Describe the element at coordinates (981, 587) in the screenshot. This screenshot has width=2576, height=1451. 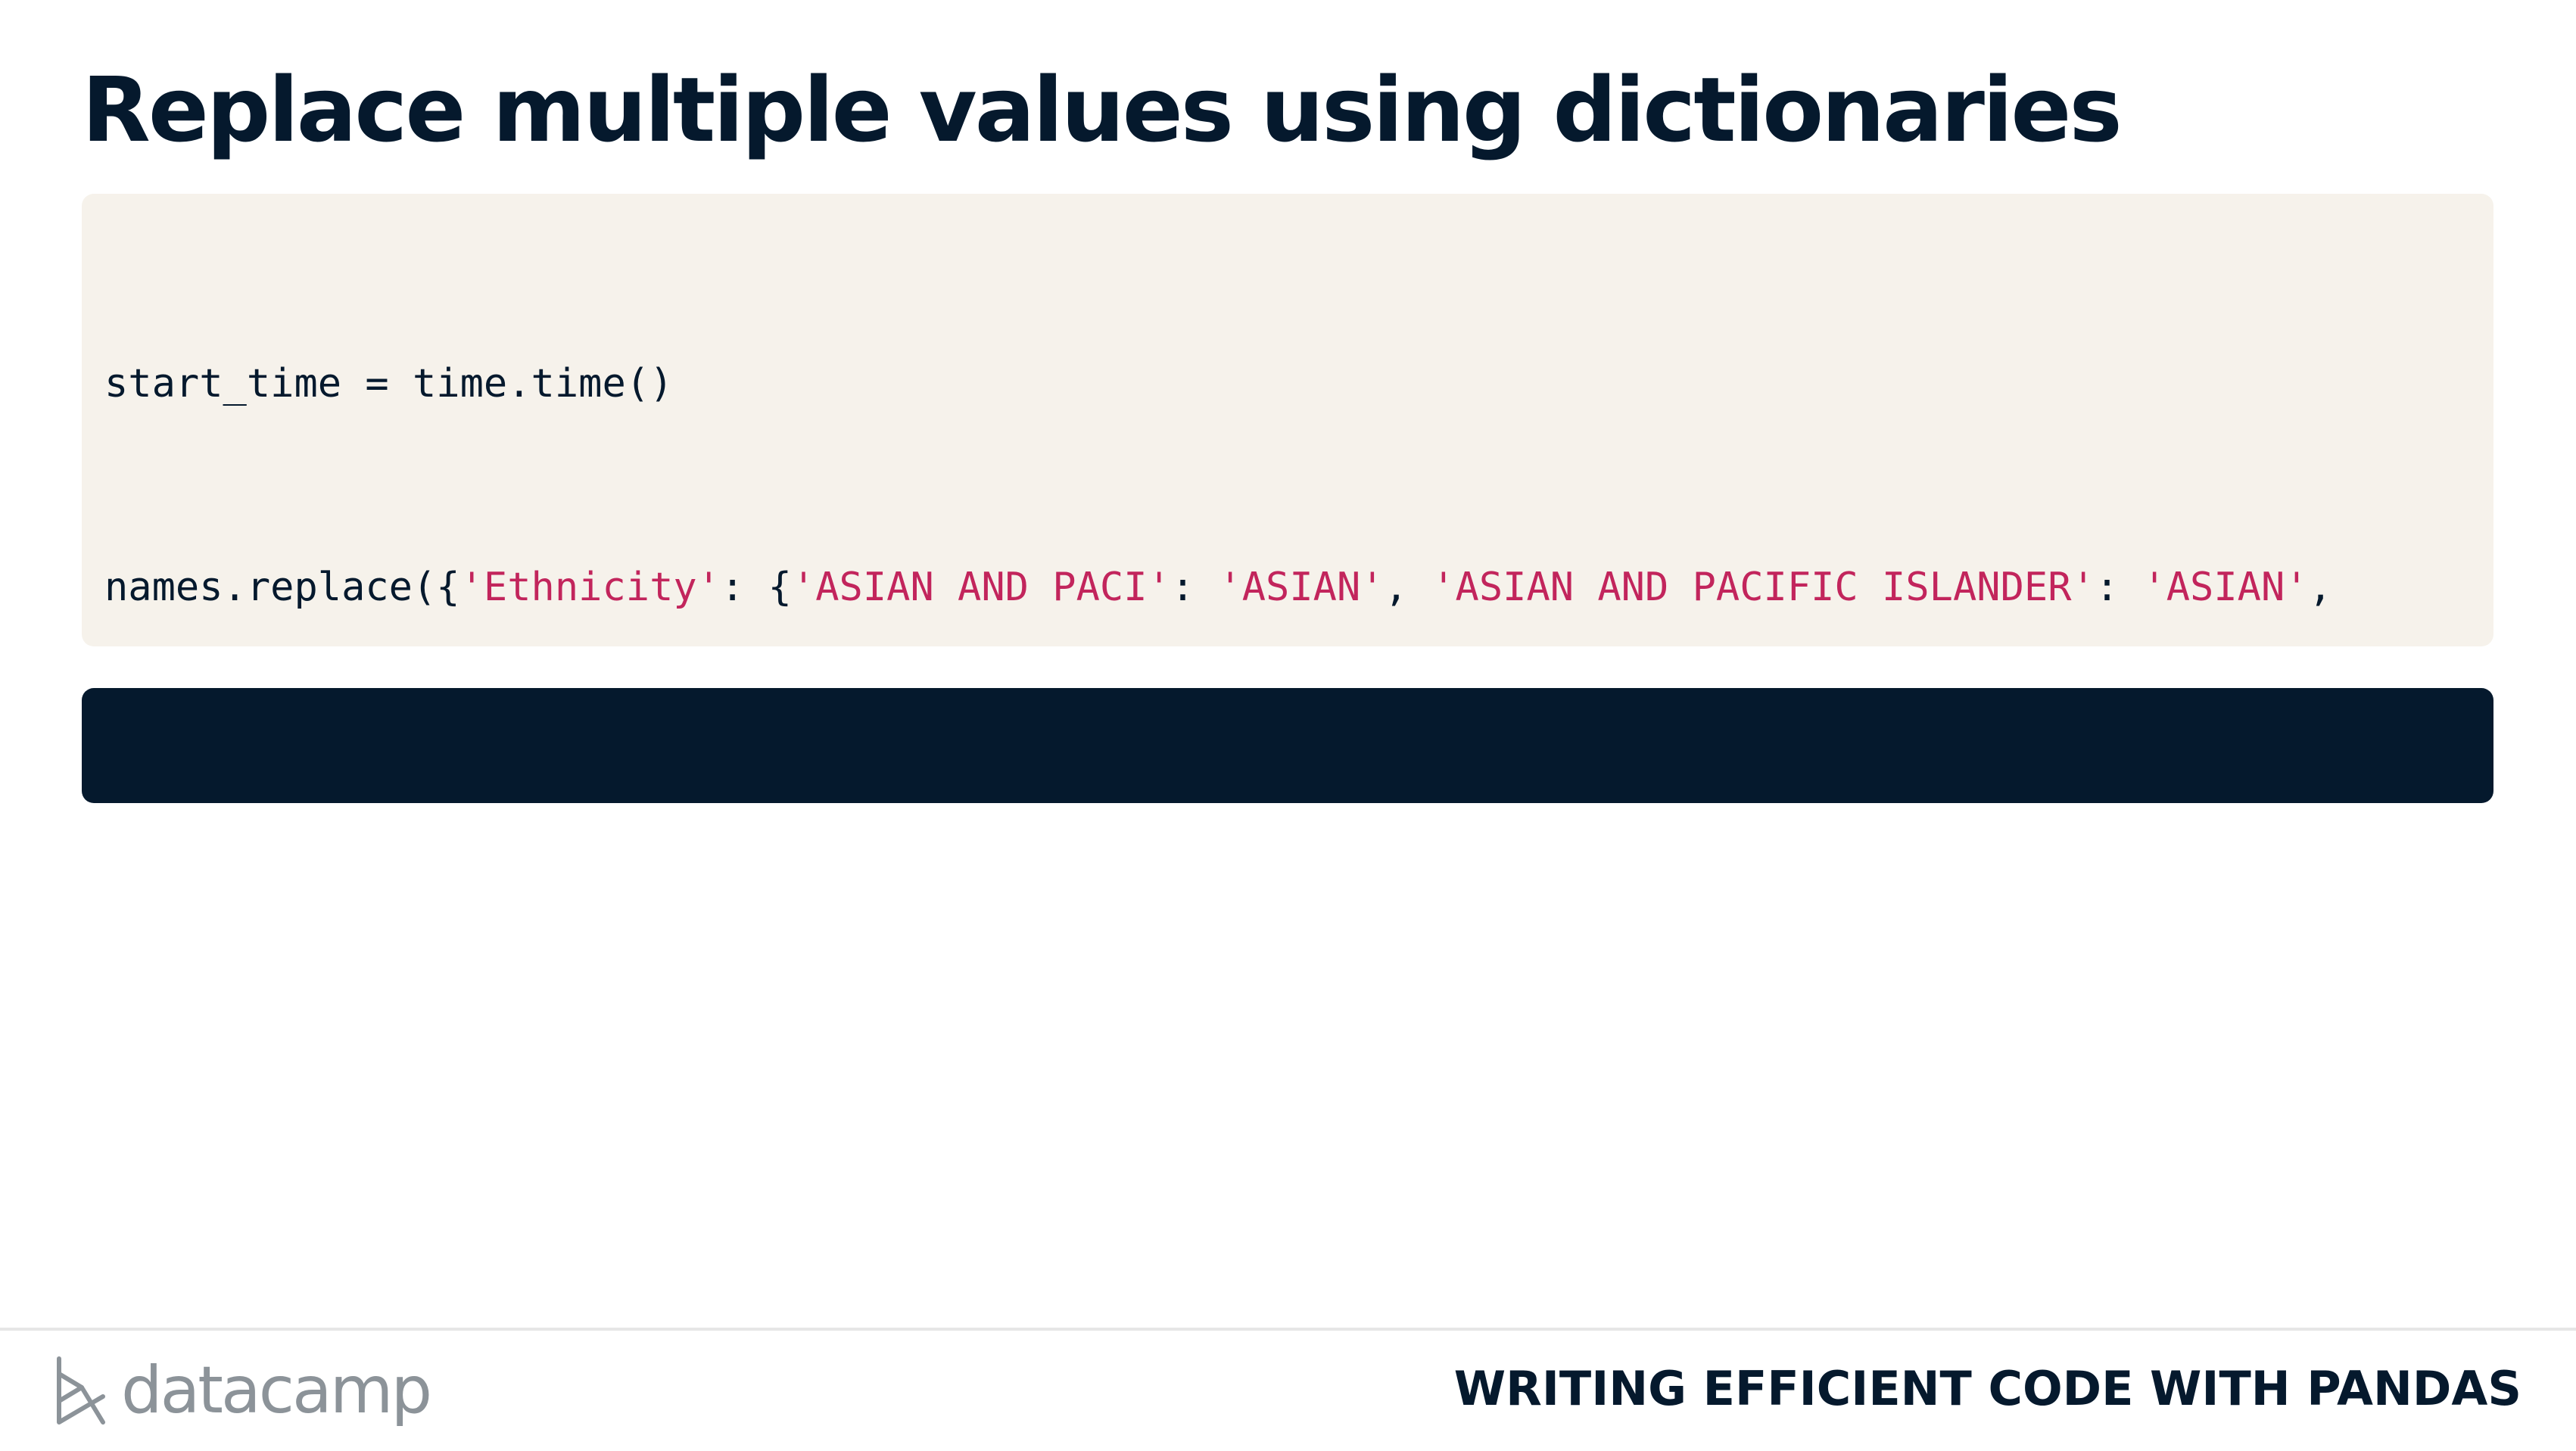
I see `code-token: 'ASIAN AND PACI'` at that location.